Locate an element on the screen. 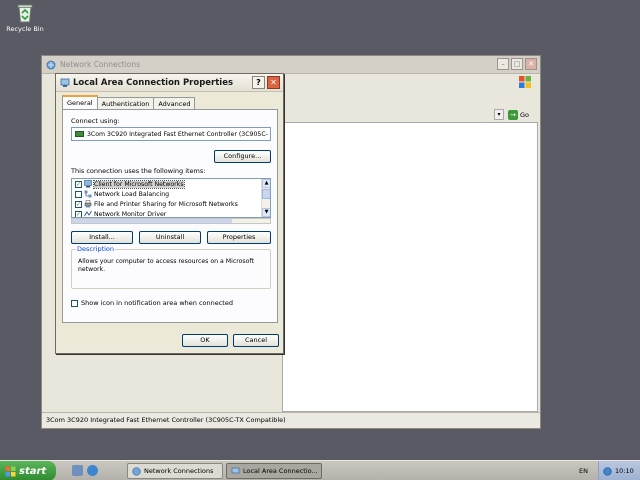 The width and height of the screenshot is (640, 480). address-dropdown-icon: ▾ is located at coordinates (499, 114).